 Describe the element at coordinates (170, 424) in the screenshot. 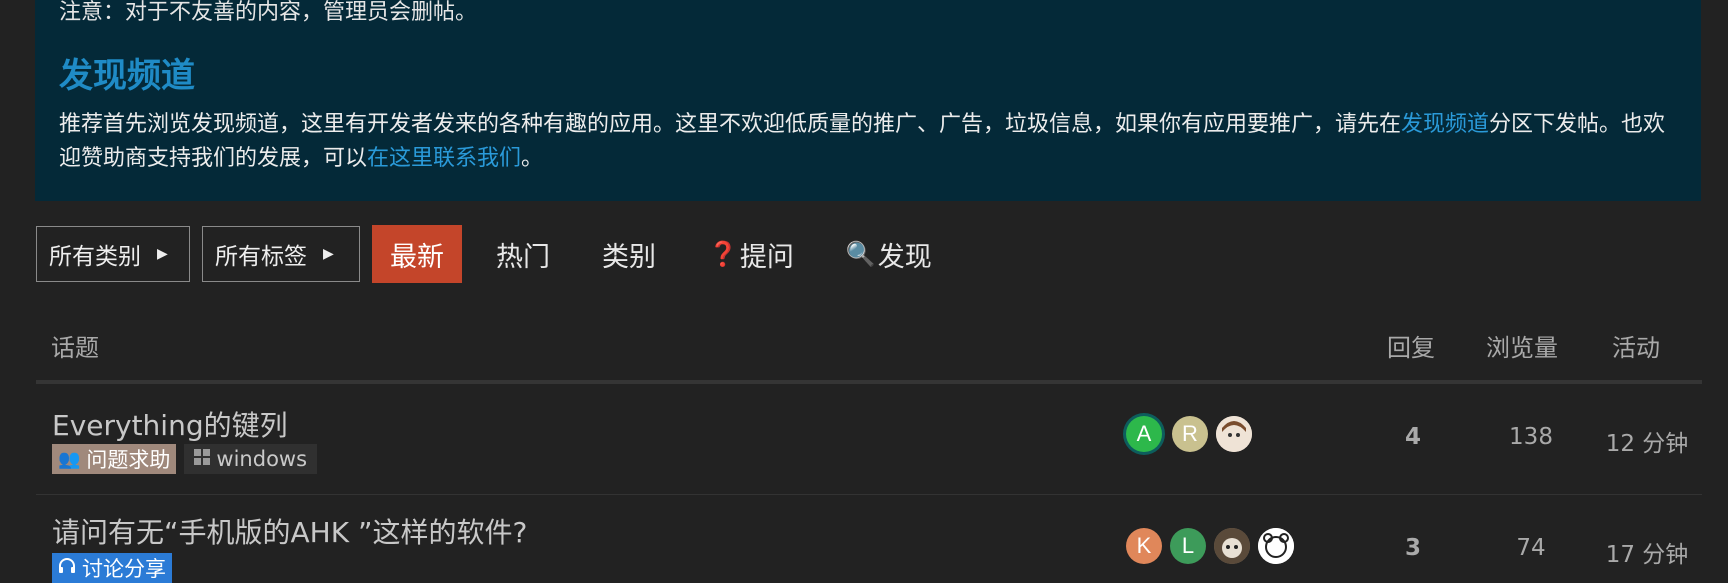

I see `topic-title-link: Everything的键列` at that location.